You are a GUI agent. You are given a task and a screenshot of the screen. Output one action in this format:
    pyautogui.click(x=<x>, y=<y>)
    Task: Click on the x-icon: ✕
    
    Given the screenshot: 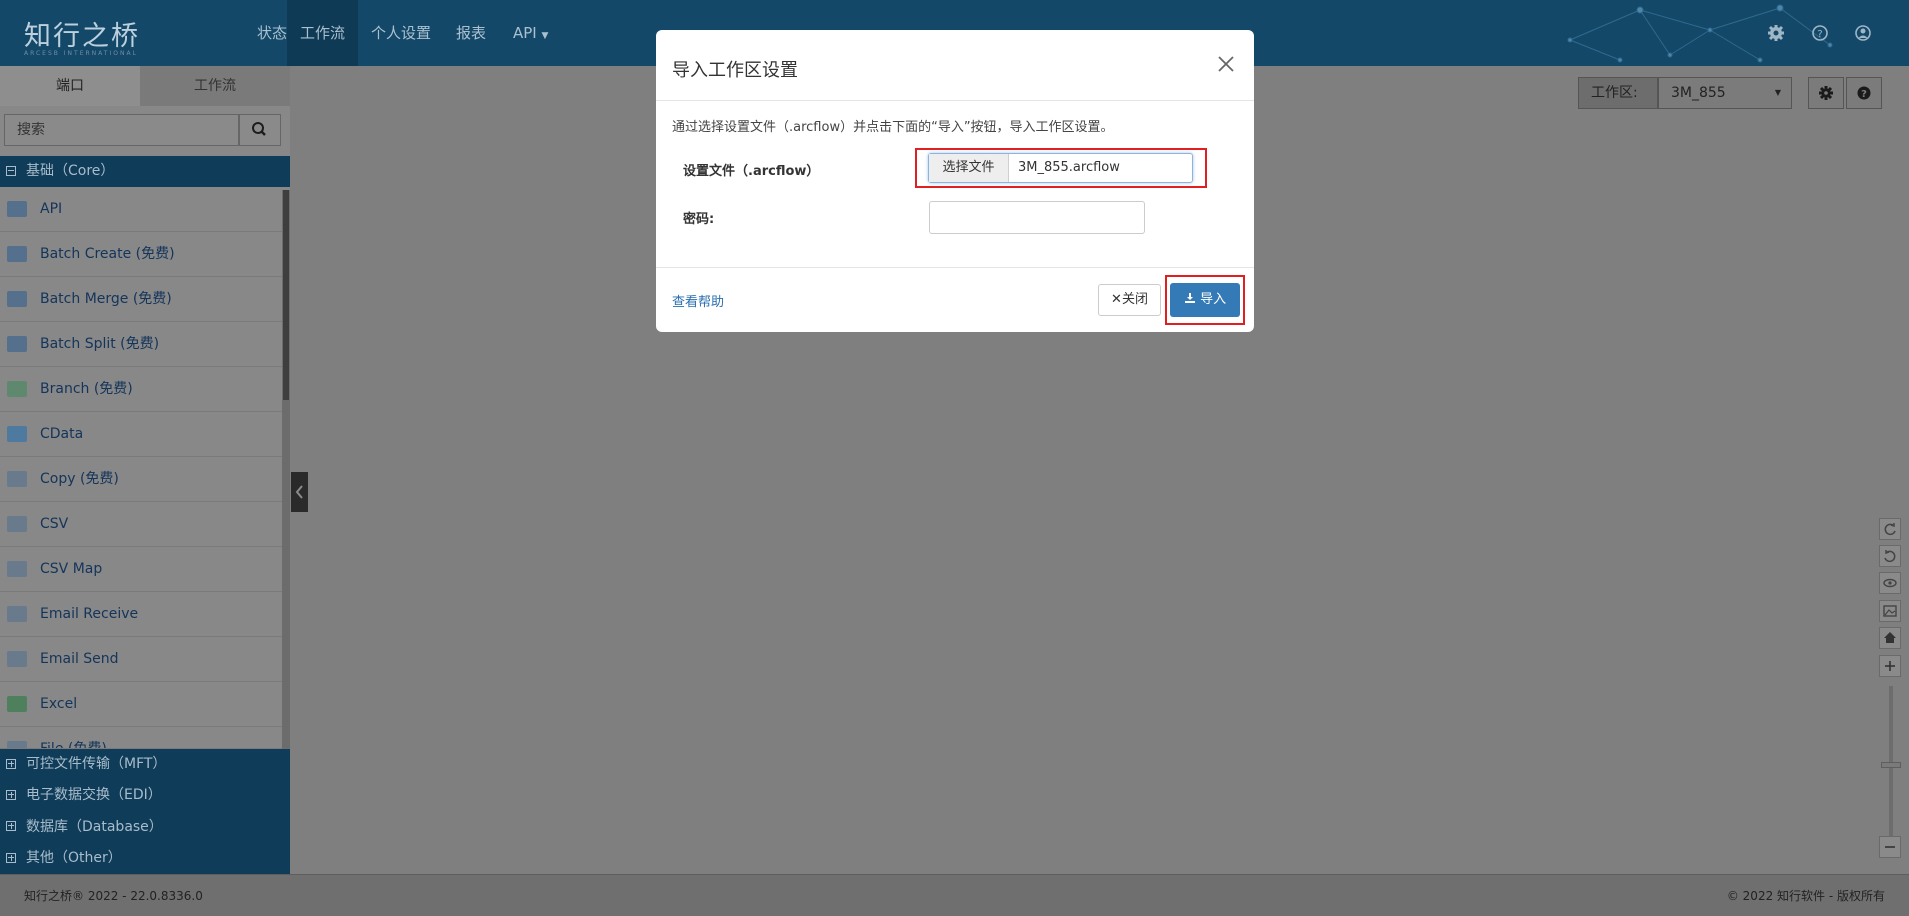 What is the action you would take?
    pyautogui.click(x=1116, y=299)
    